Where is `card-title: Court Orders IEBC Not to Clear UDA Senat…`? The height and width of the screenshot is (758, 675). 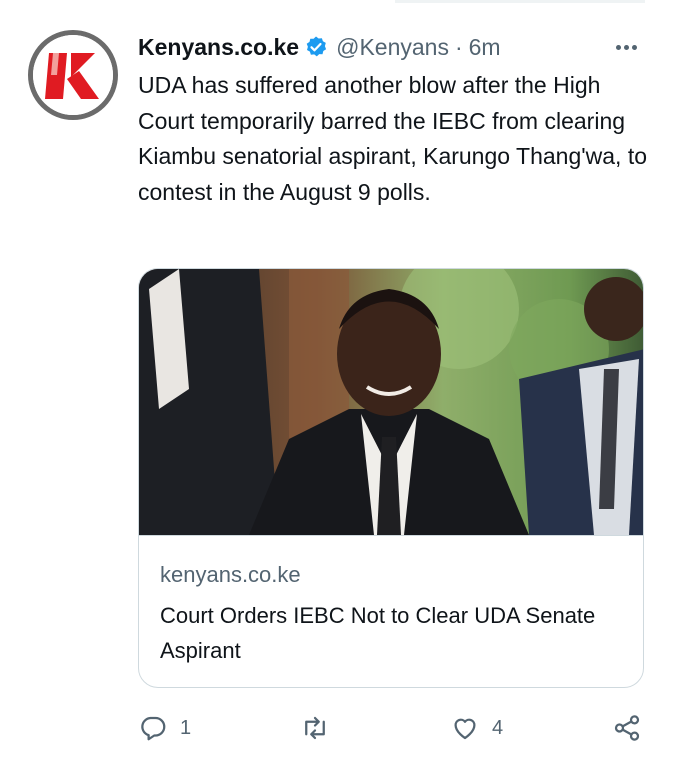 card-title: Court Orders IEBC Not to Clear UDA Senat… is located at coordinates (378, 633).